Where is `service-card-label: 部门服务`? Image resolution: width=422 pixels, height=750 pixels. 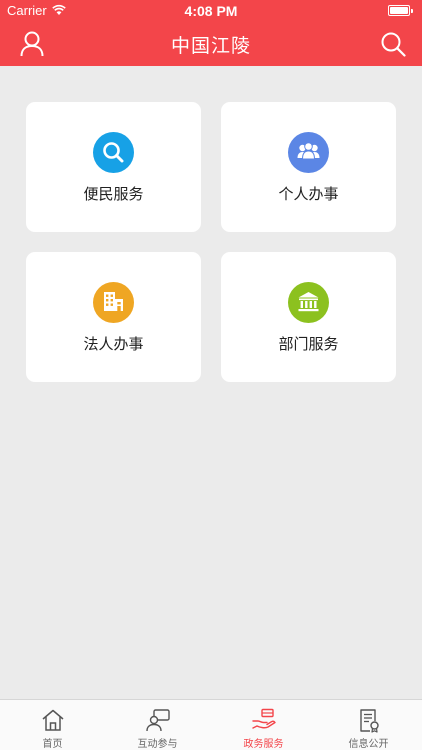 service-card-label: 部门服务 is located at coordinates (308, 344).